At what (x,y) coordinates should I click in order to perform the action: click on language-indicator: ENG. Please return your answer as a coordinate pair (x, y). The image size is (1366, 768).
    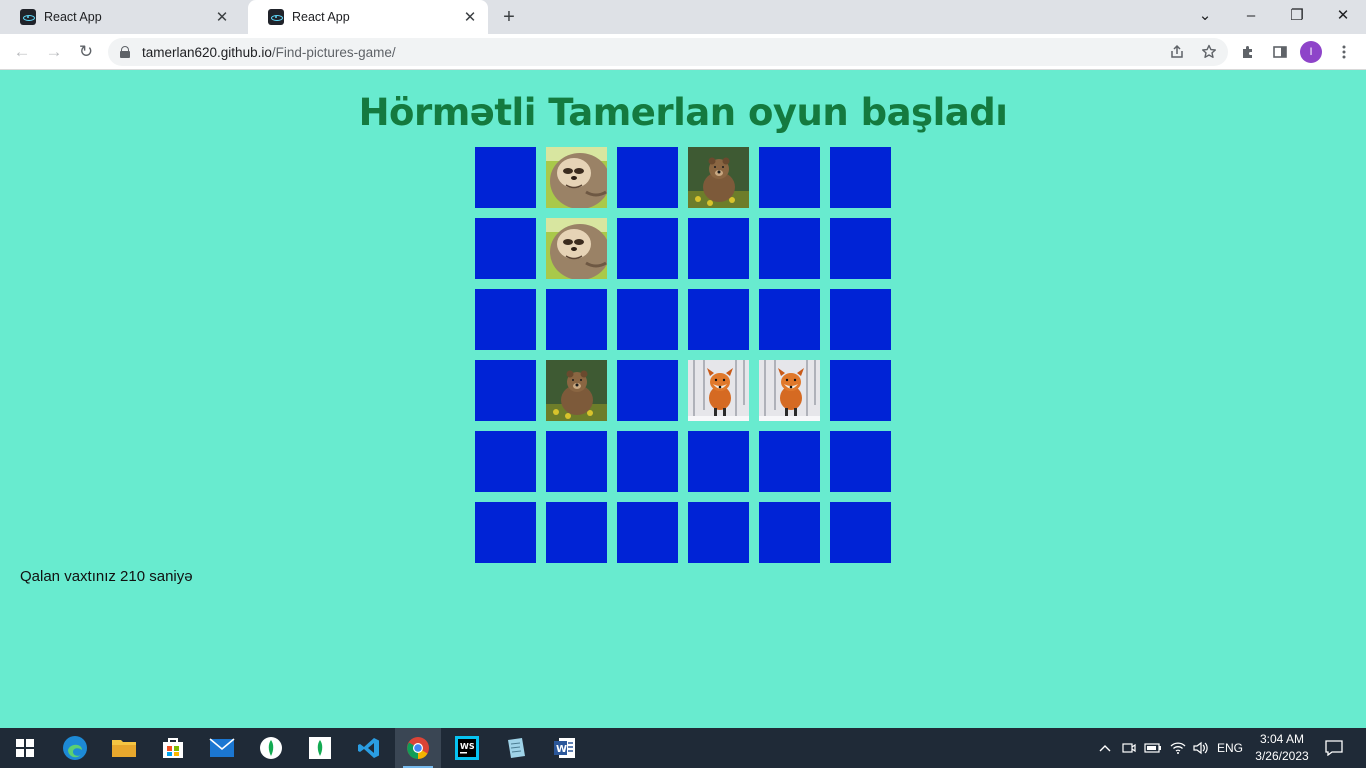
    Looking at the image, I should click on (1230, 748).